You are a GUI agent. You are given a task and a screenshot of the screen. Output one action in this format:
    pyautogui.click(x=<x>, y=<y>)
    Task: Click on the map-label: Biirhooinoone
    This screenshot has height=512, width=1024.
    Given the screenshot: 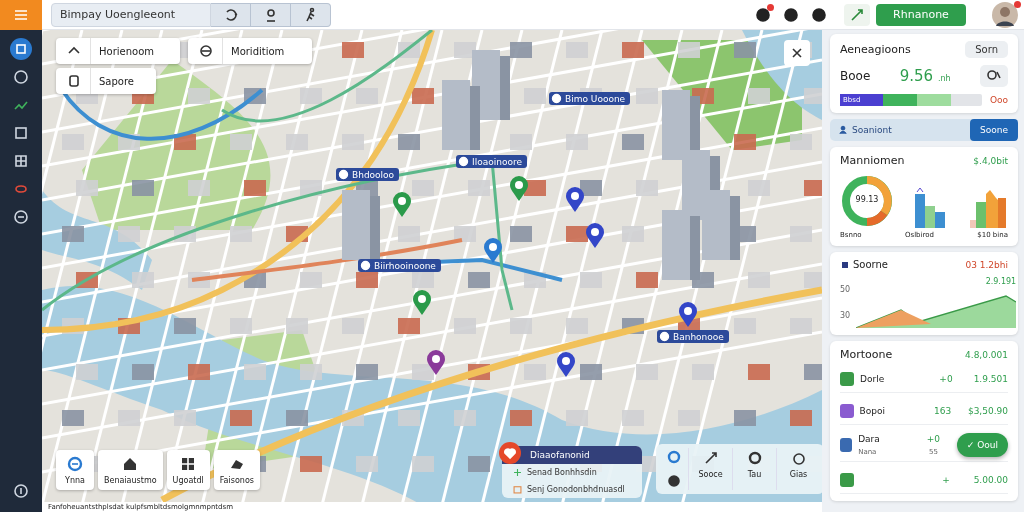 What is the action you would take?
    pyautogui.click(x=399, y=265)
    